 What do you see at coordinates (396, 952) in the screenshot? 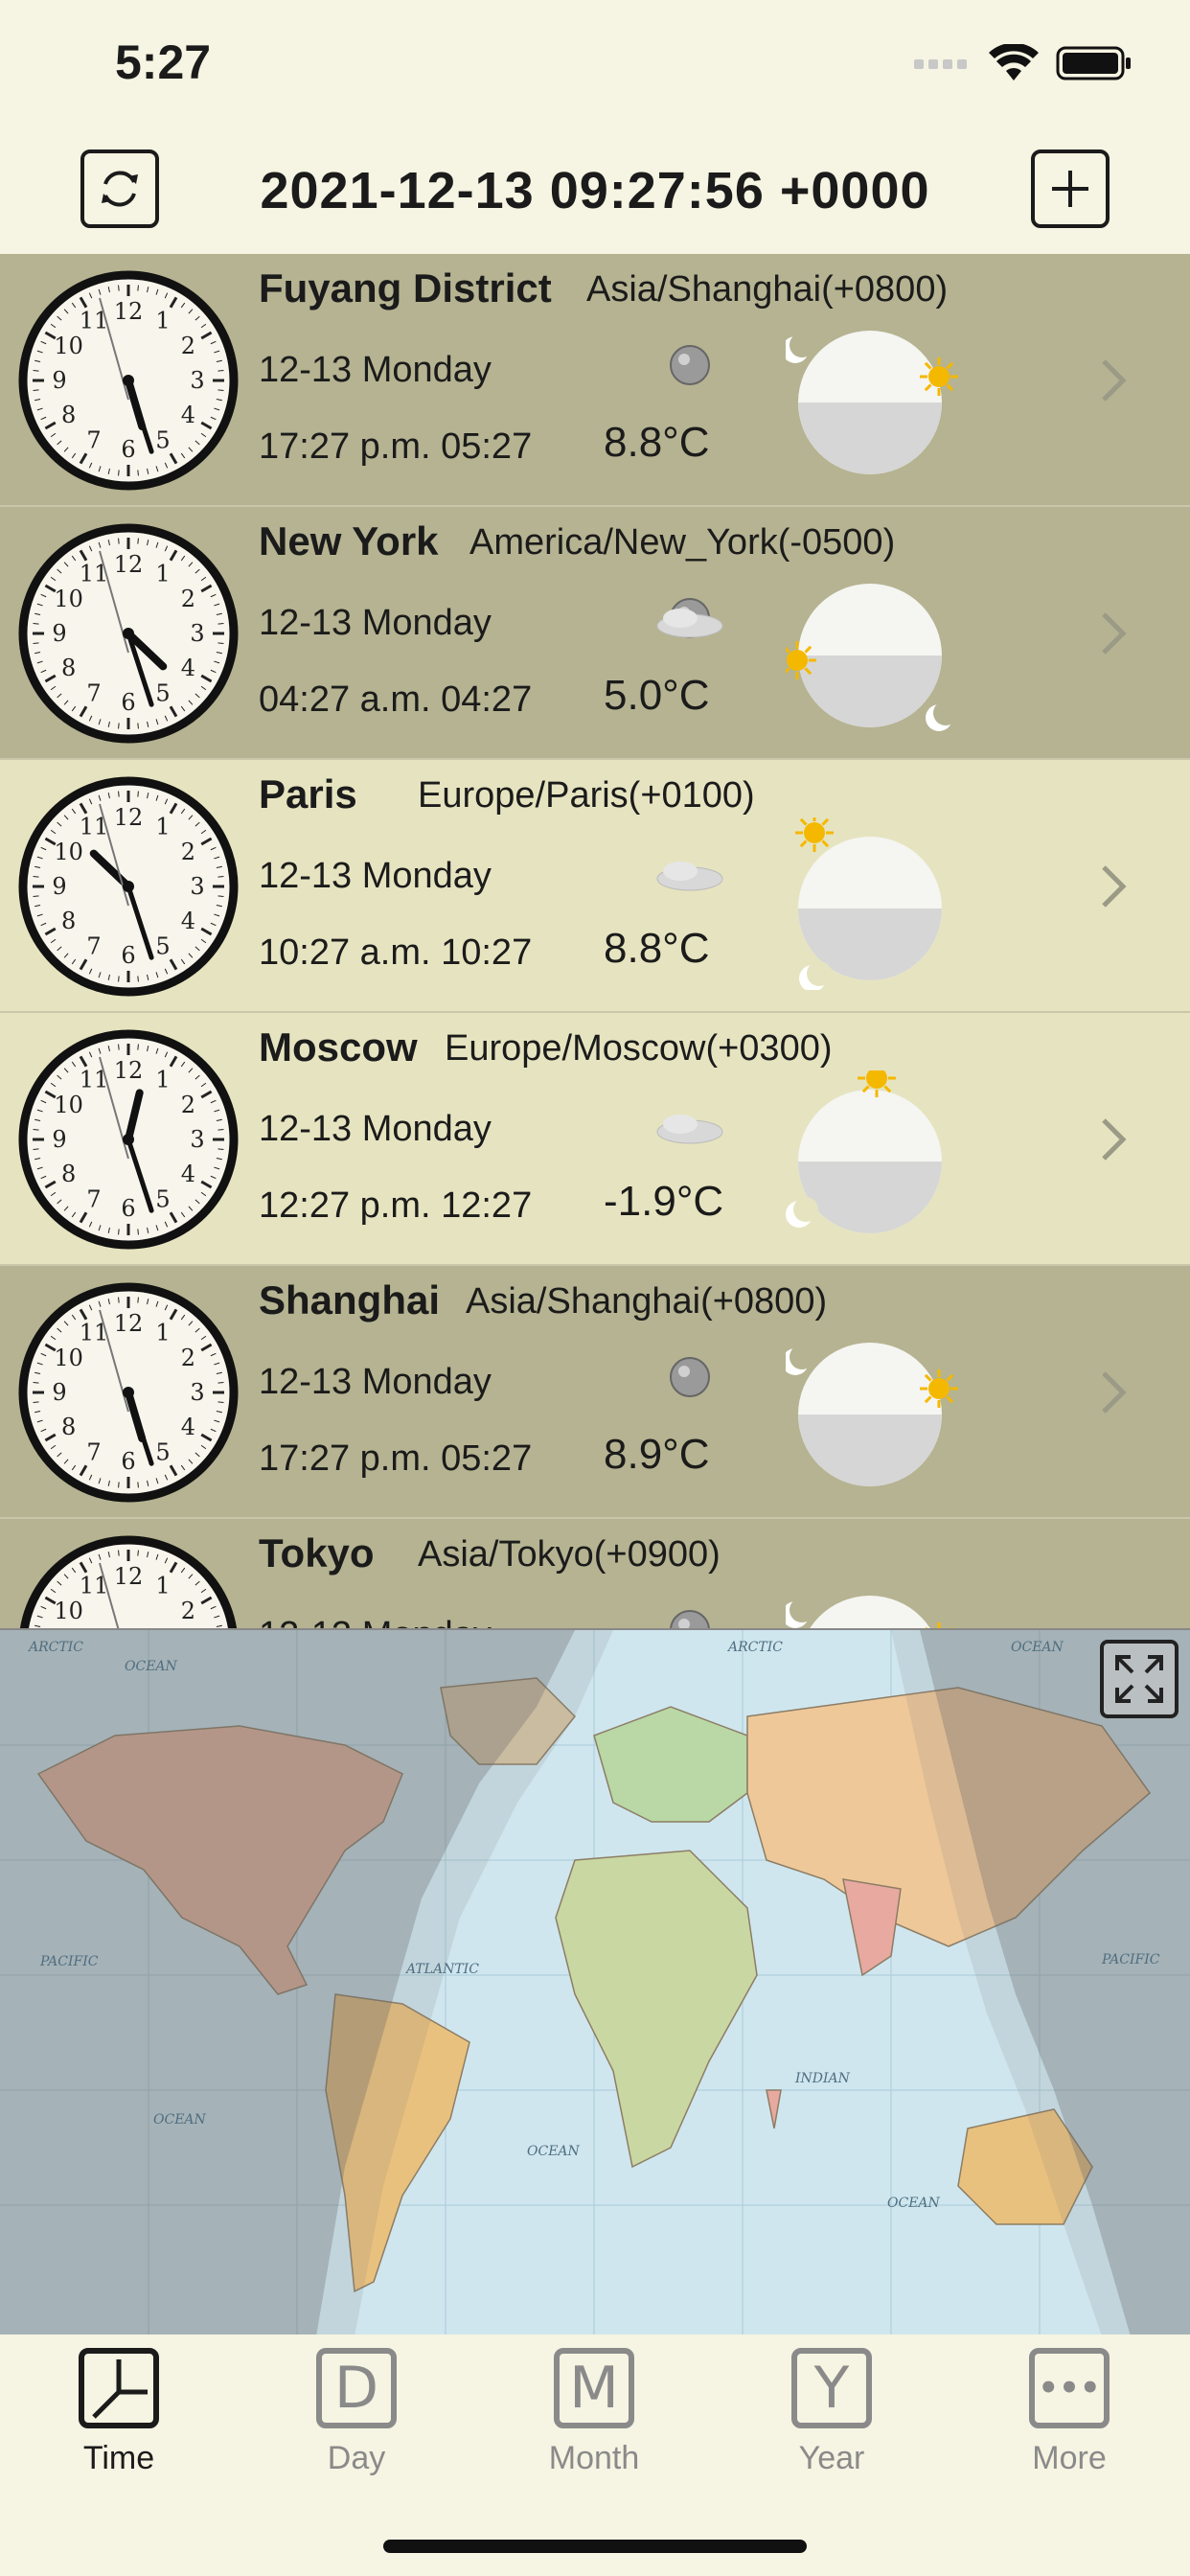
I see `local-time: 10:27 a.m. 10:27` at bounding box center [396, 952].